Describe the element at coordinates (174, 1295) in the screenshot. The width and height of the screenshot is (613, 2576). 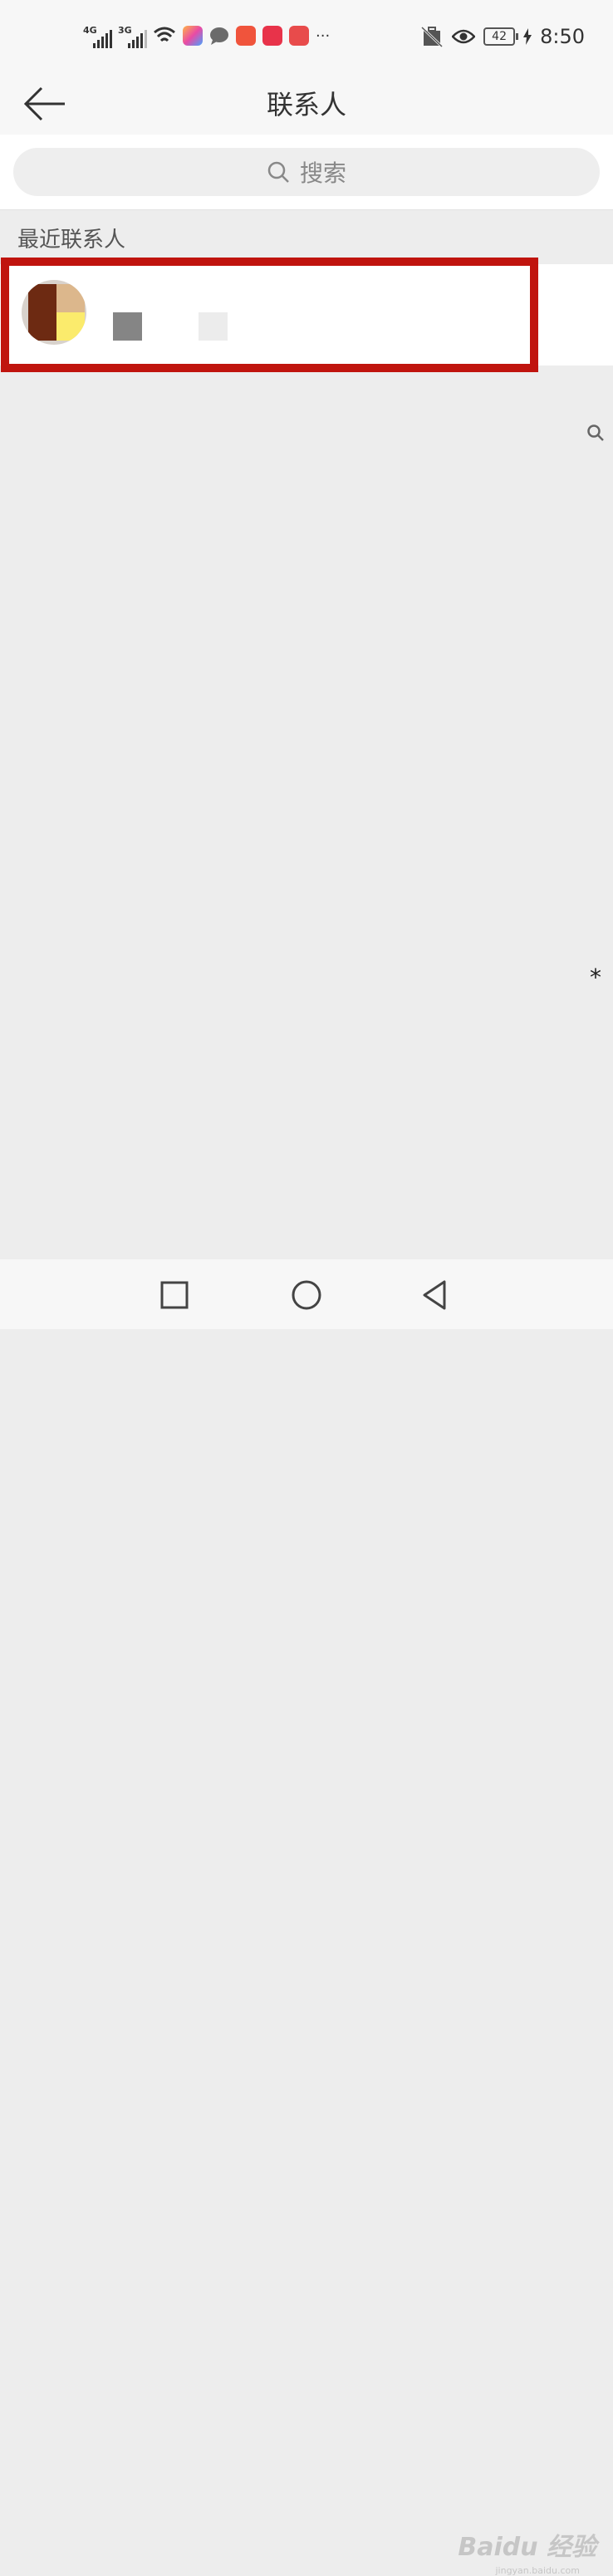
I see `recent-apps-button` at that location.